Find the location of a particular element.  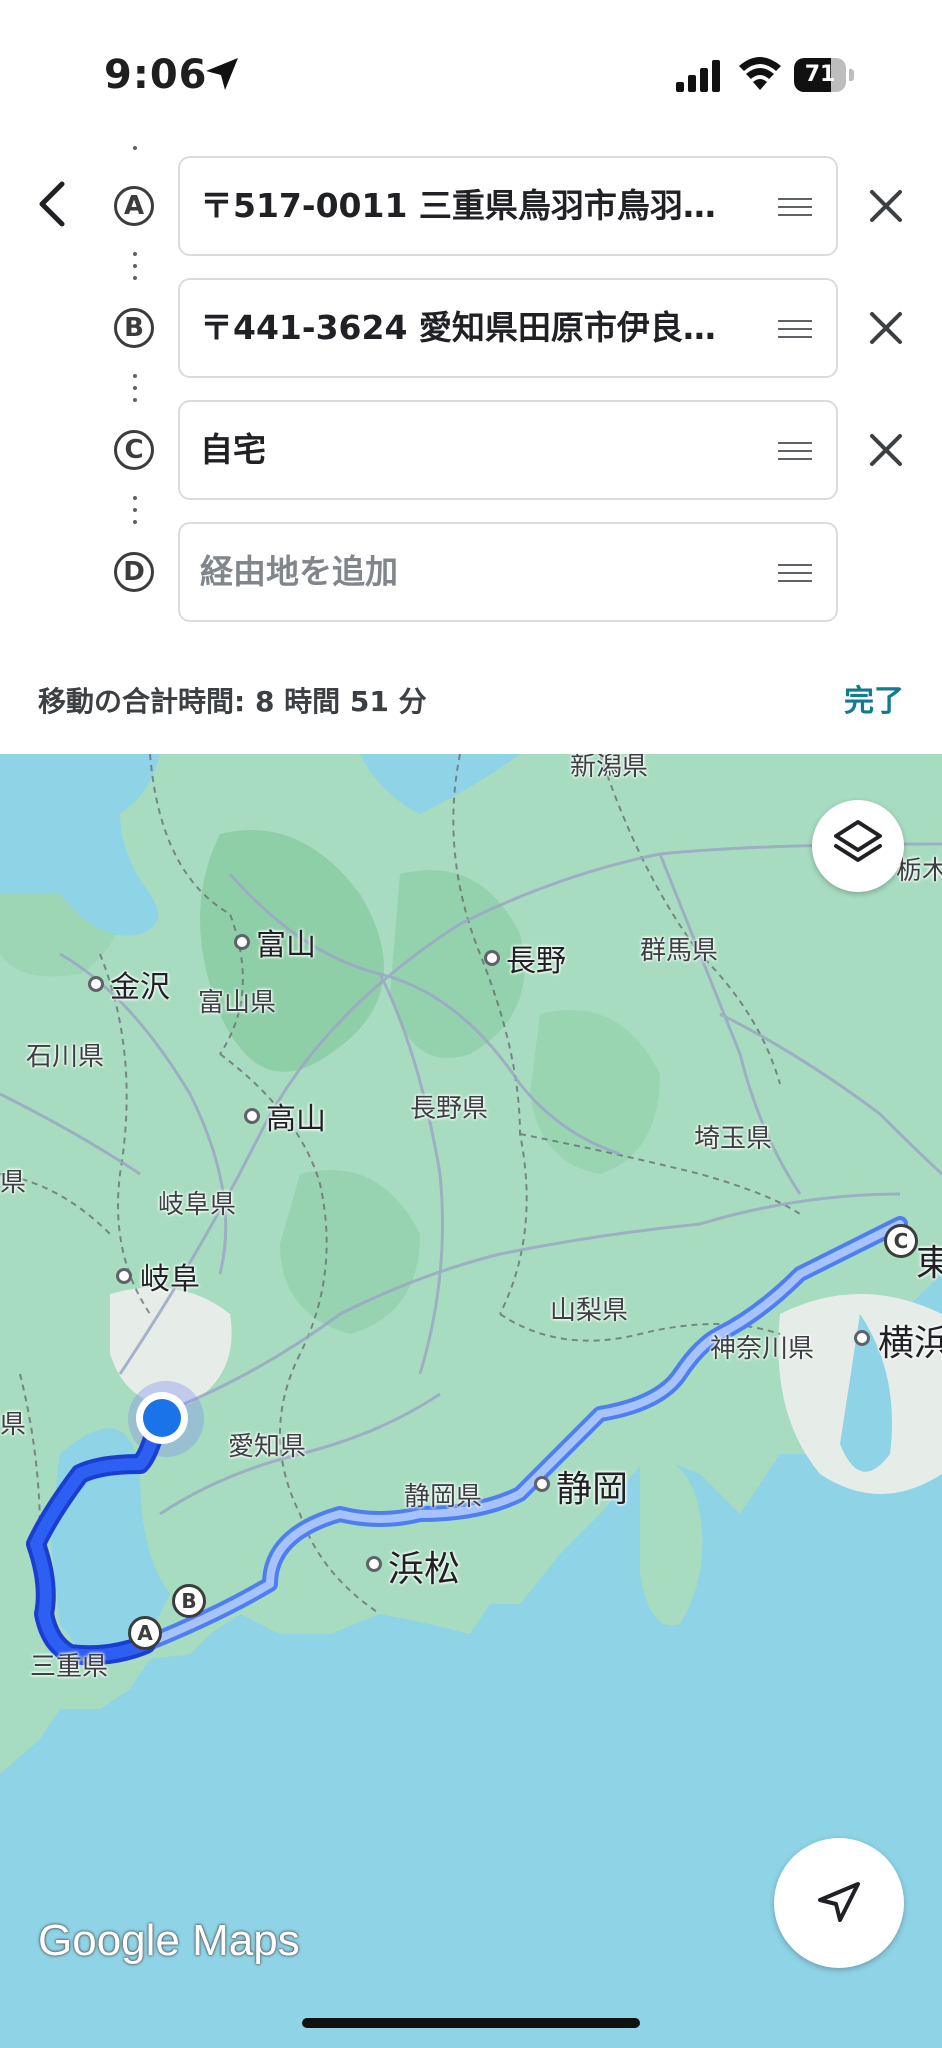

status-bar: 9:06 71 is located at coordinates (471, 75).